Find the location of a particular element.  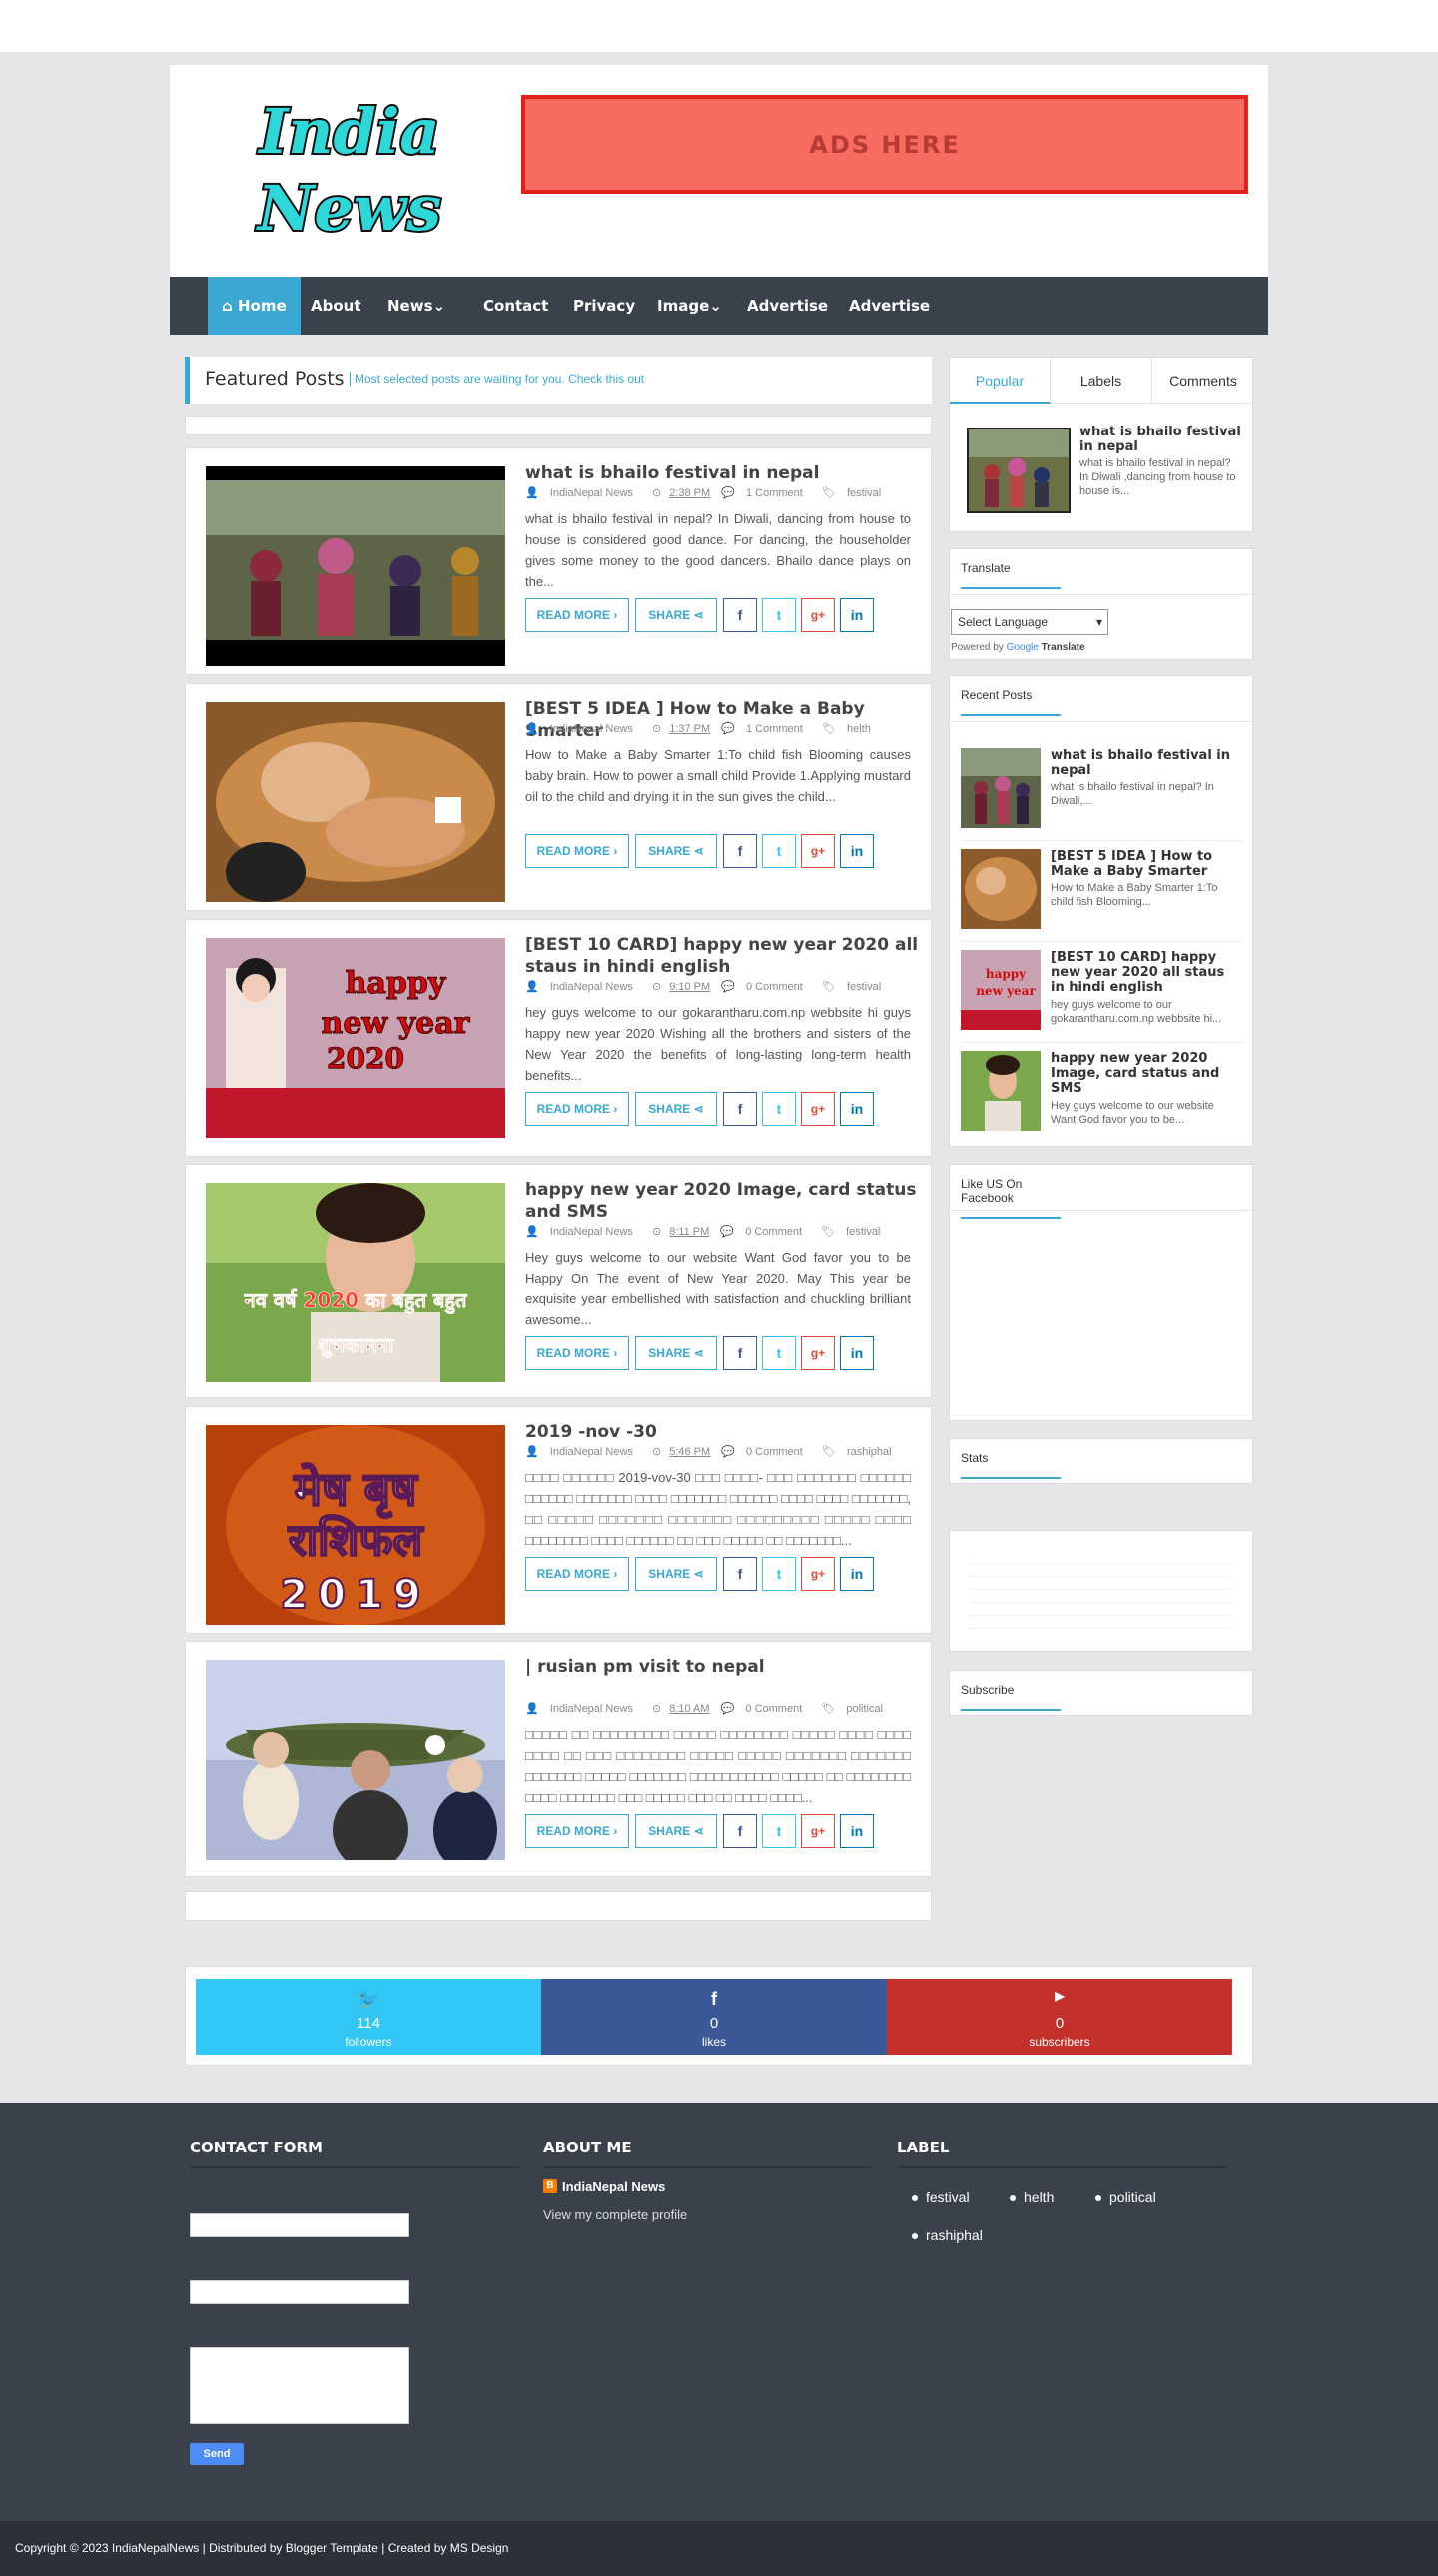

tab-labels: Labels is located at coordinates (1101, 381).